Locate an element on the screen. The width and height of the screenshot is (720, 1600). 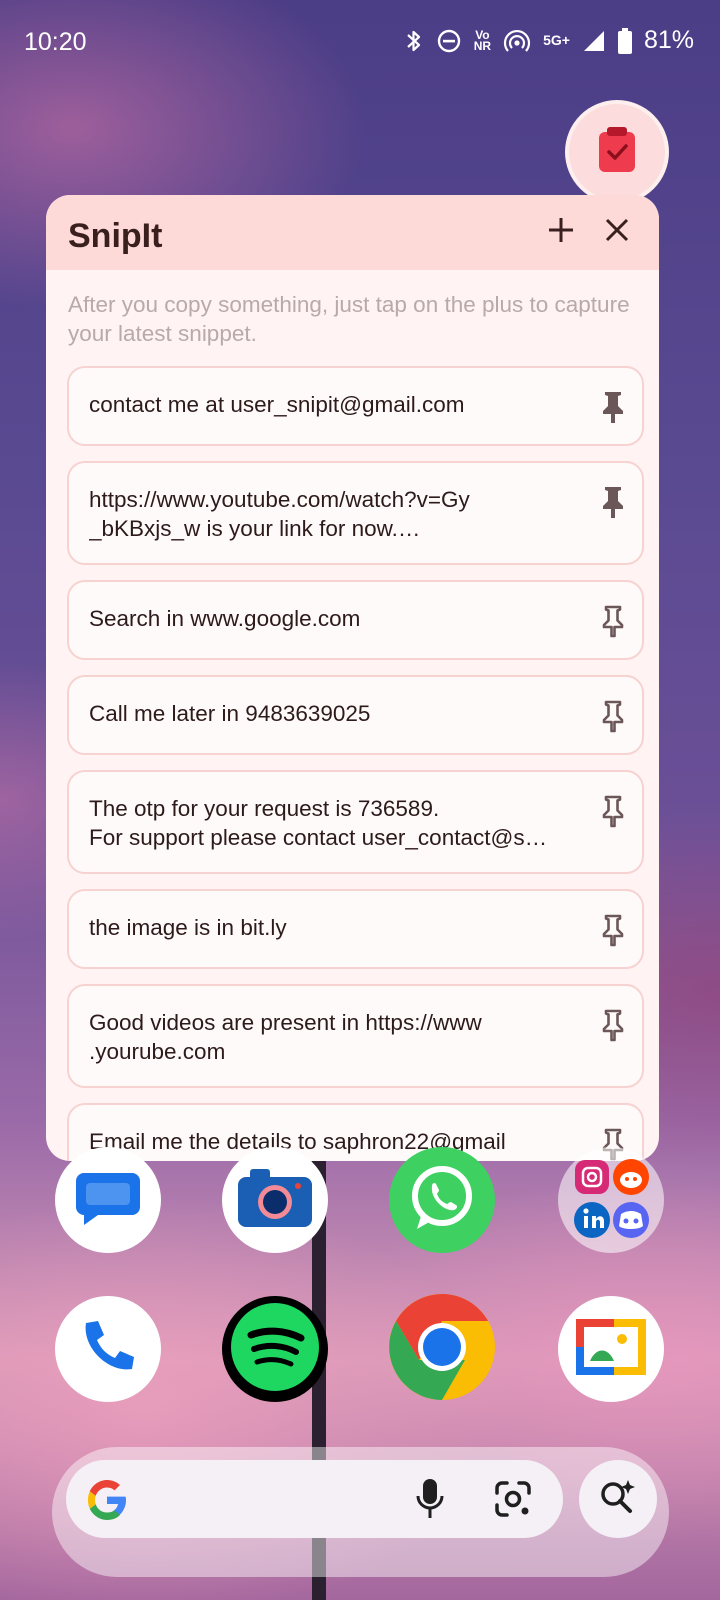
ai-search-button is located at coordinates (618, 1499).